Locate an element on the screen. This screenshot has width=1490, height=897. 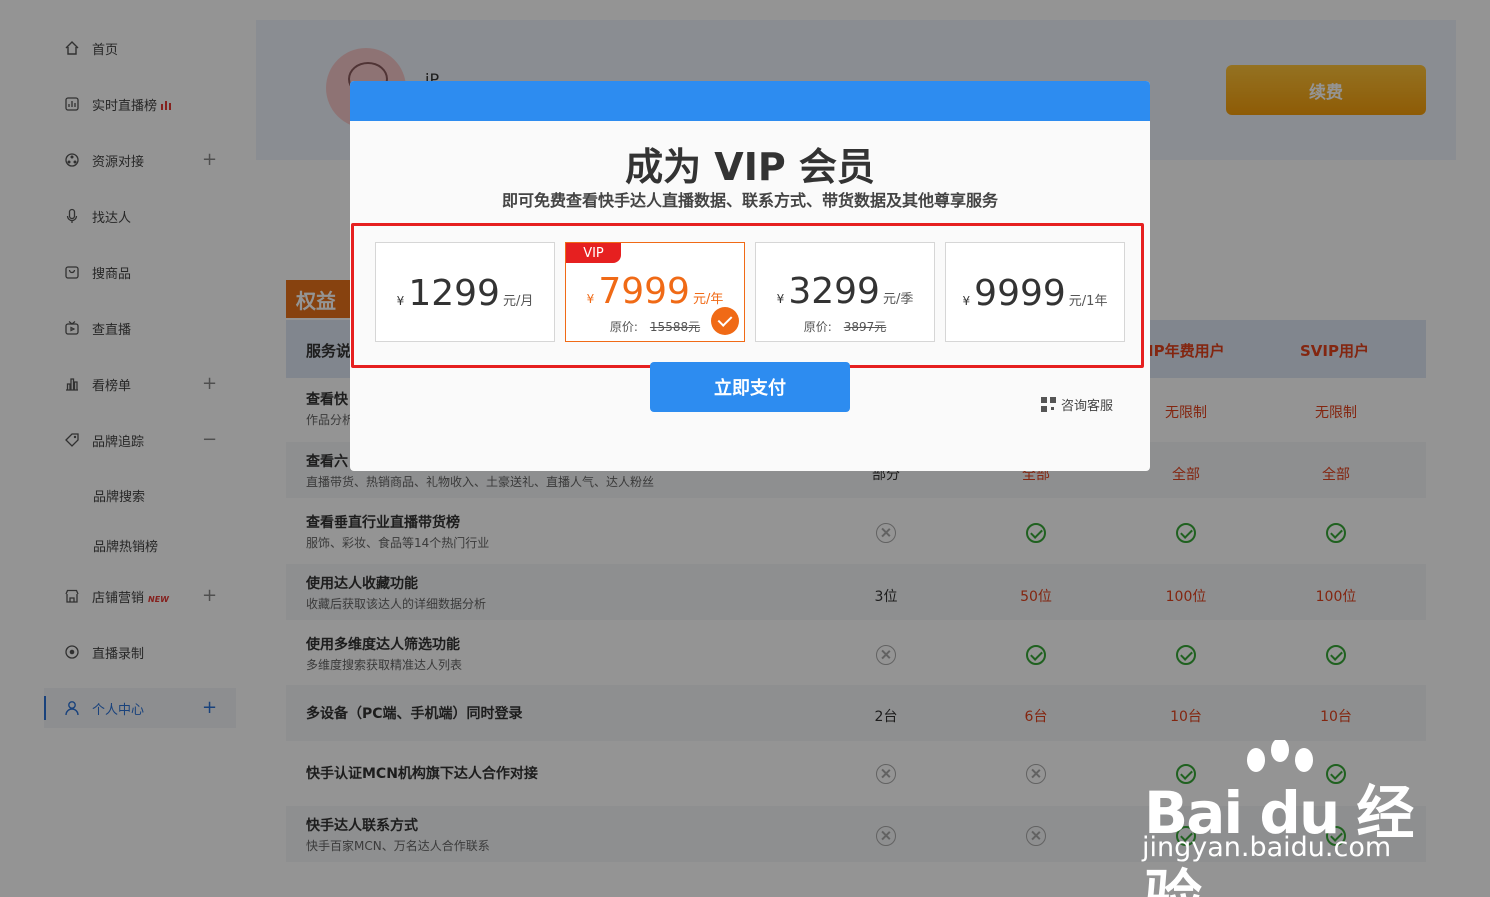
pay-now-button: 立即支付 is located at coordinates (750, 387).